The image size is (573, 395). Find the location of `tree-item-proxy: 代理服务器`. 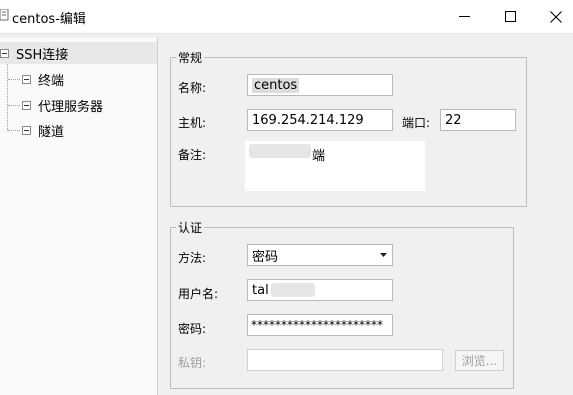

tree-item-proxy: 代理服务器 is located at coordinates (64, 105).